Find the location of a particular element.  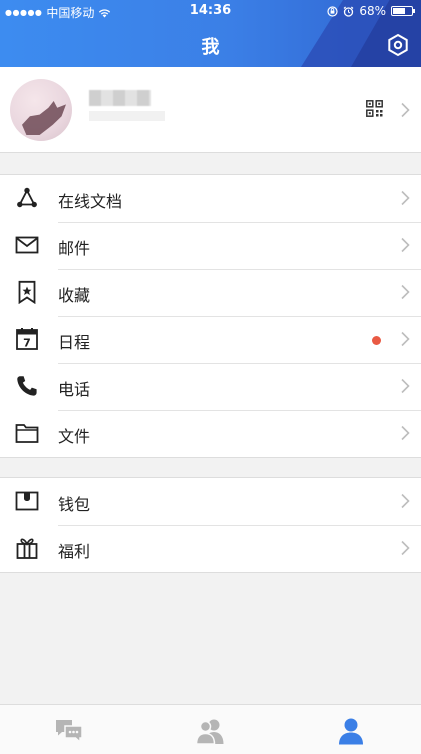

avatar is located at coordinates (41, 110).